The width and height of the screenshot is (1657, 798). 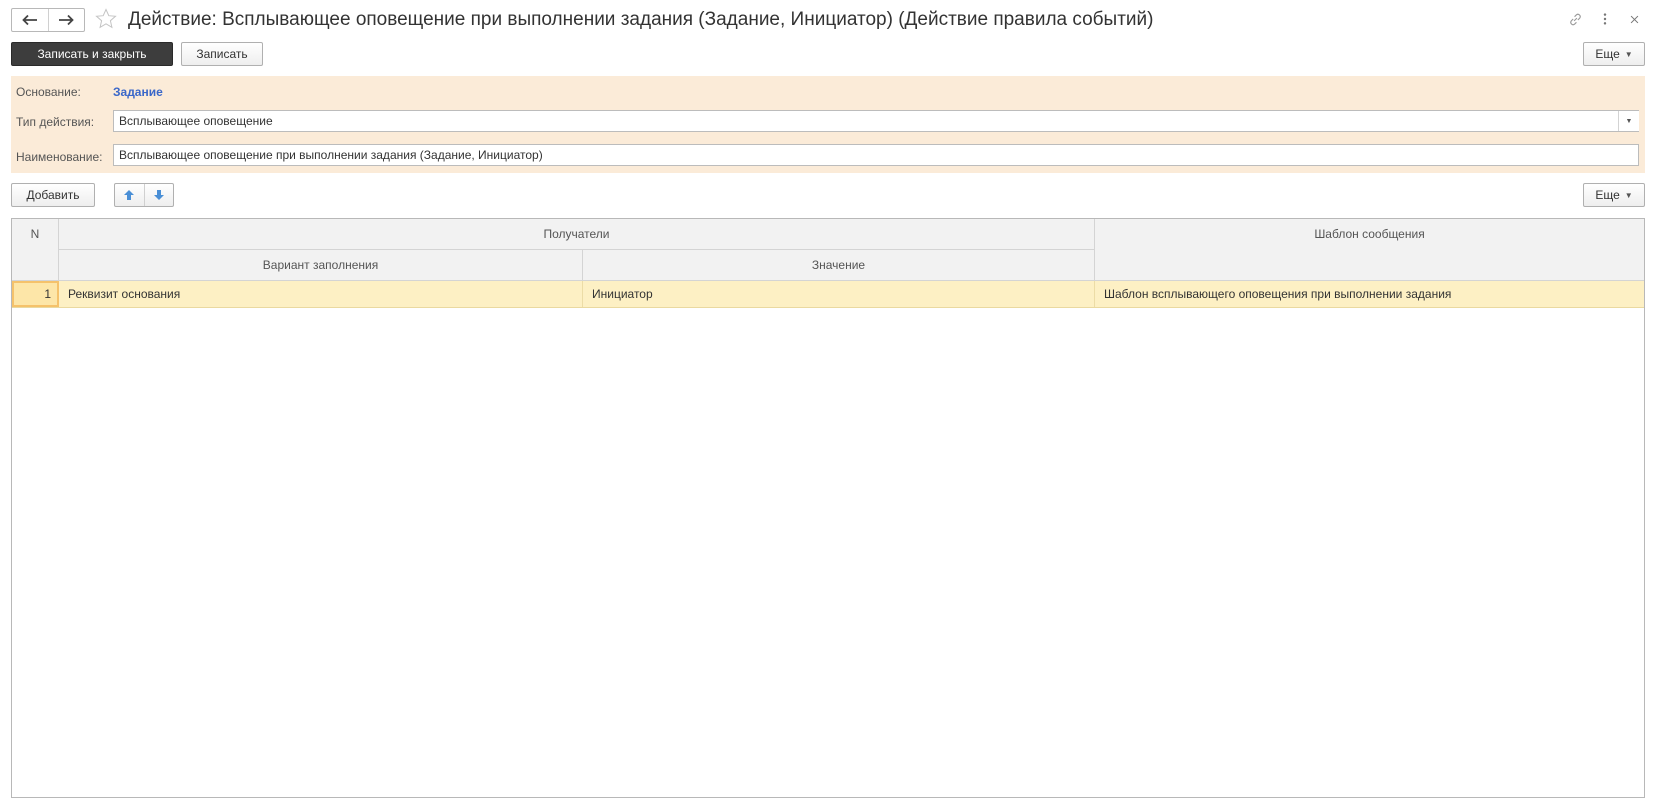 I want to click on save-and-close-button: Записать и закрыть, so click(x=92, y=54).